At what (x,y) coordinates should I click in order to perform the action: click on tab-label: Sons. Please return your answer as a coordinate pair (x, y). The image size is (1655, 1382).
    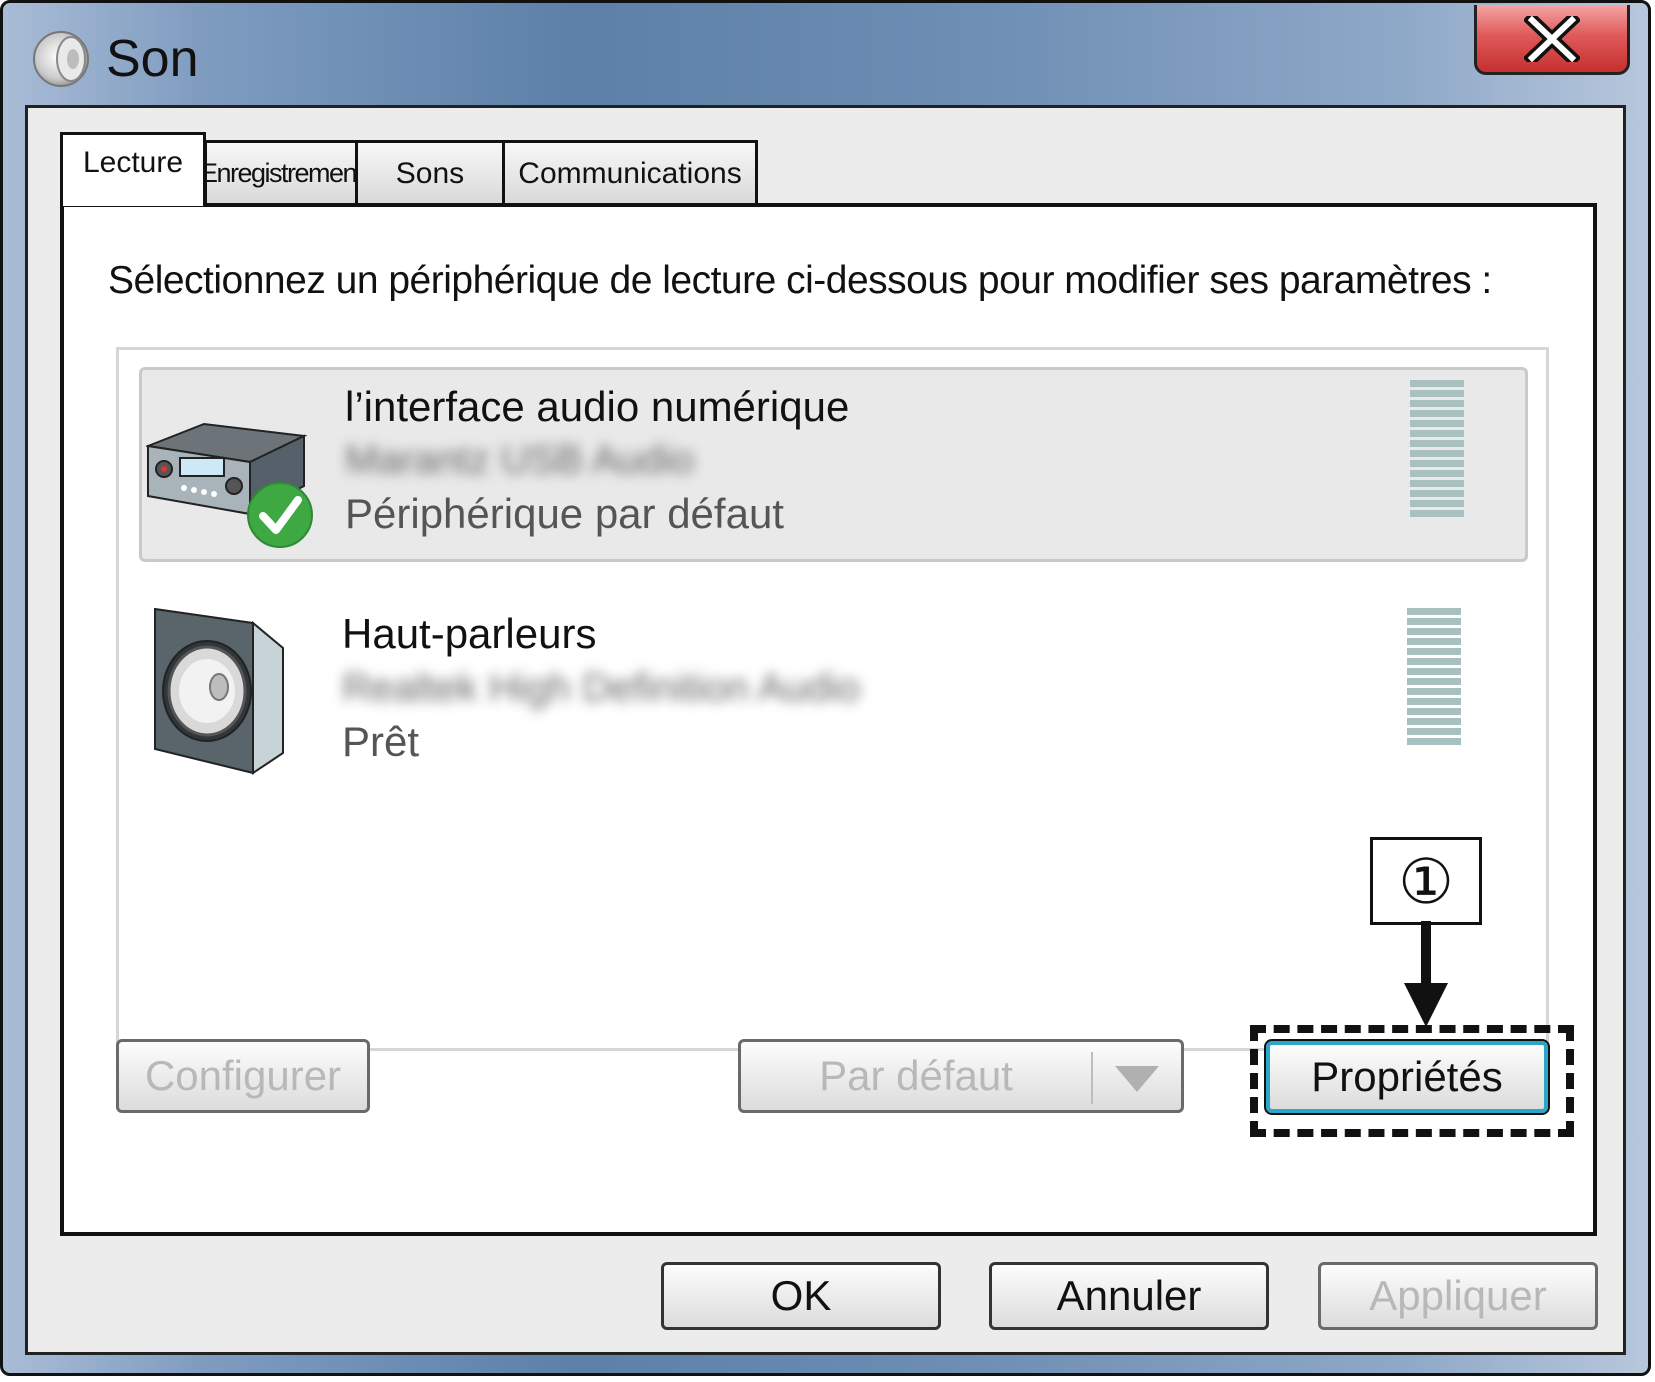
    Looking at the image, I should click on (430, 173).